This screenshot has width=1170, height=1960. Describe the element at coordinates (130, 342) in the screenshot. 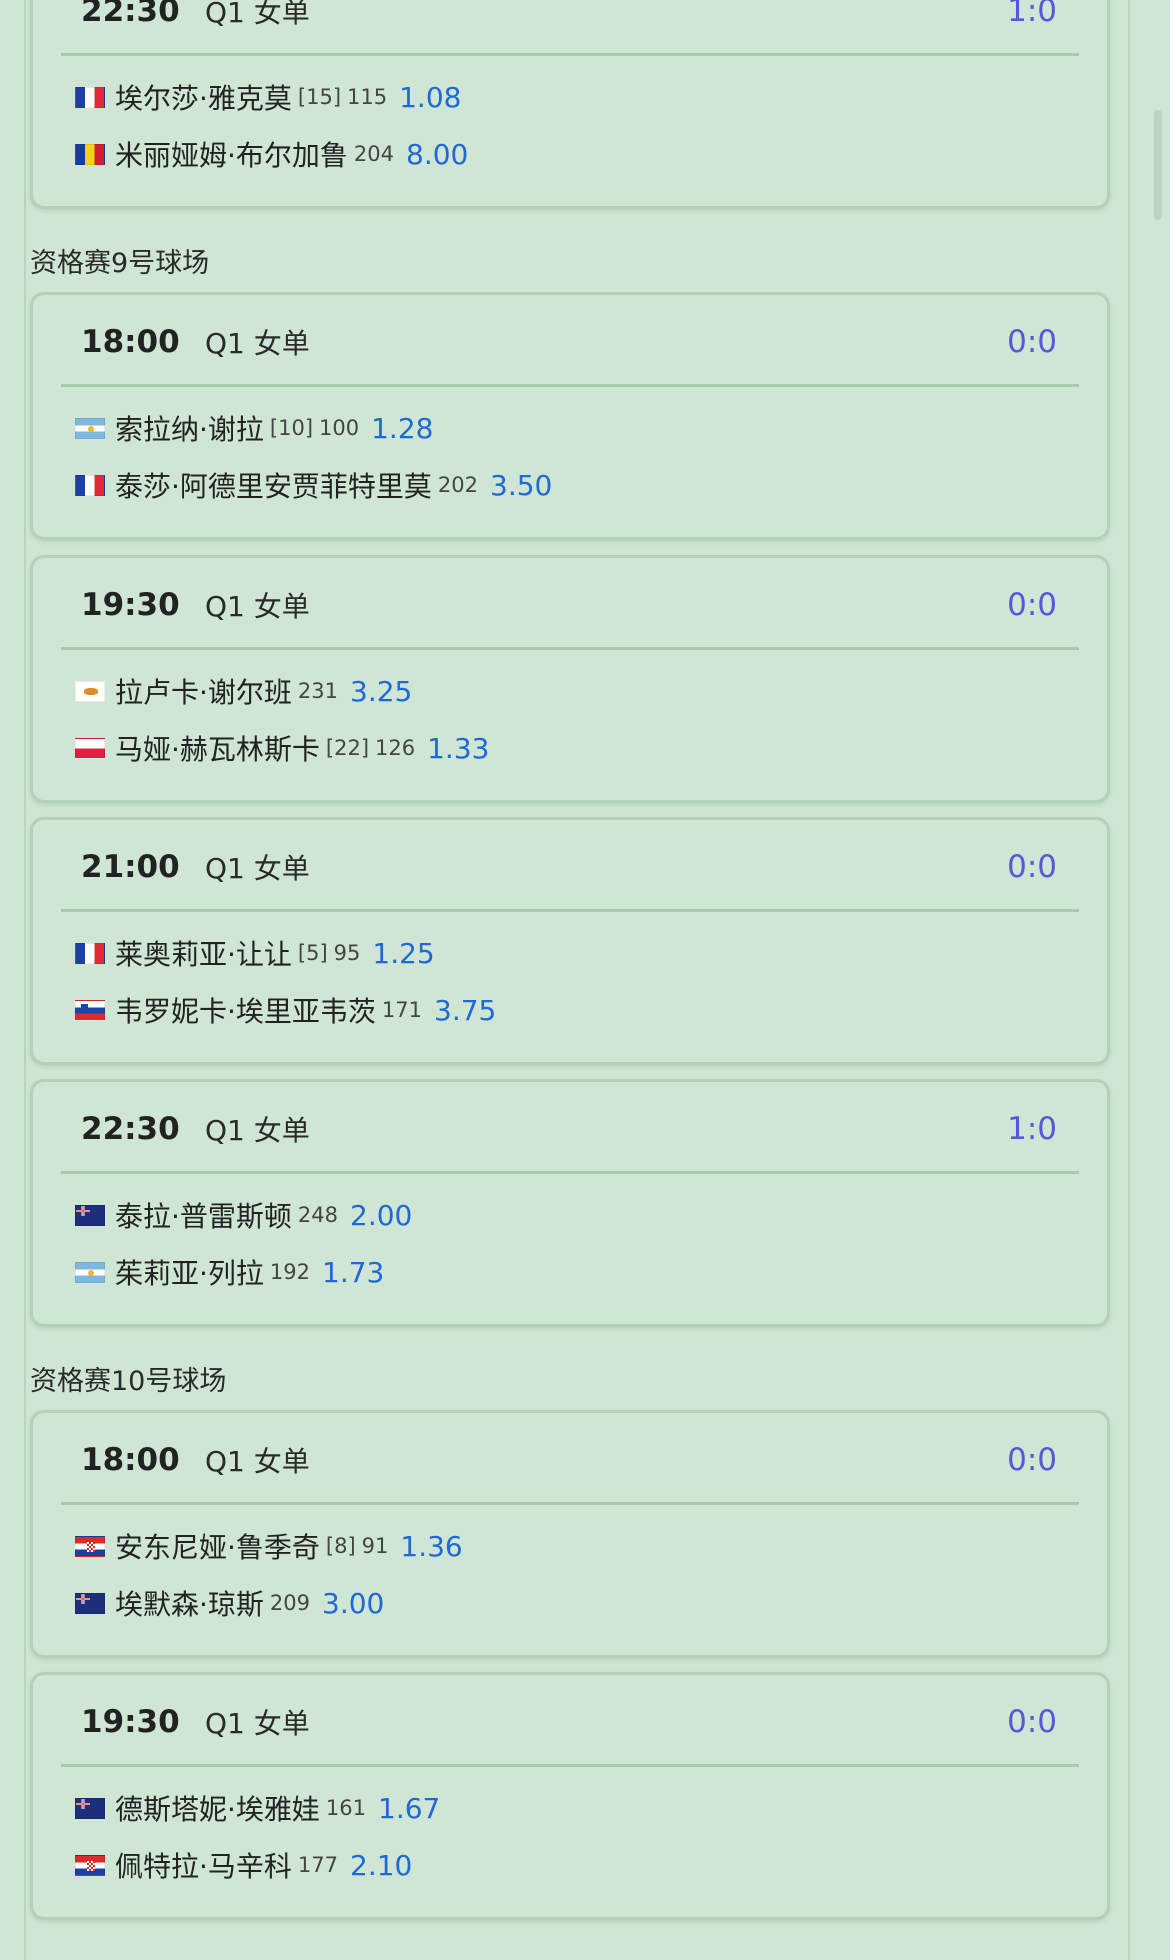

I see `match-time: 18:00` at that location.